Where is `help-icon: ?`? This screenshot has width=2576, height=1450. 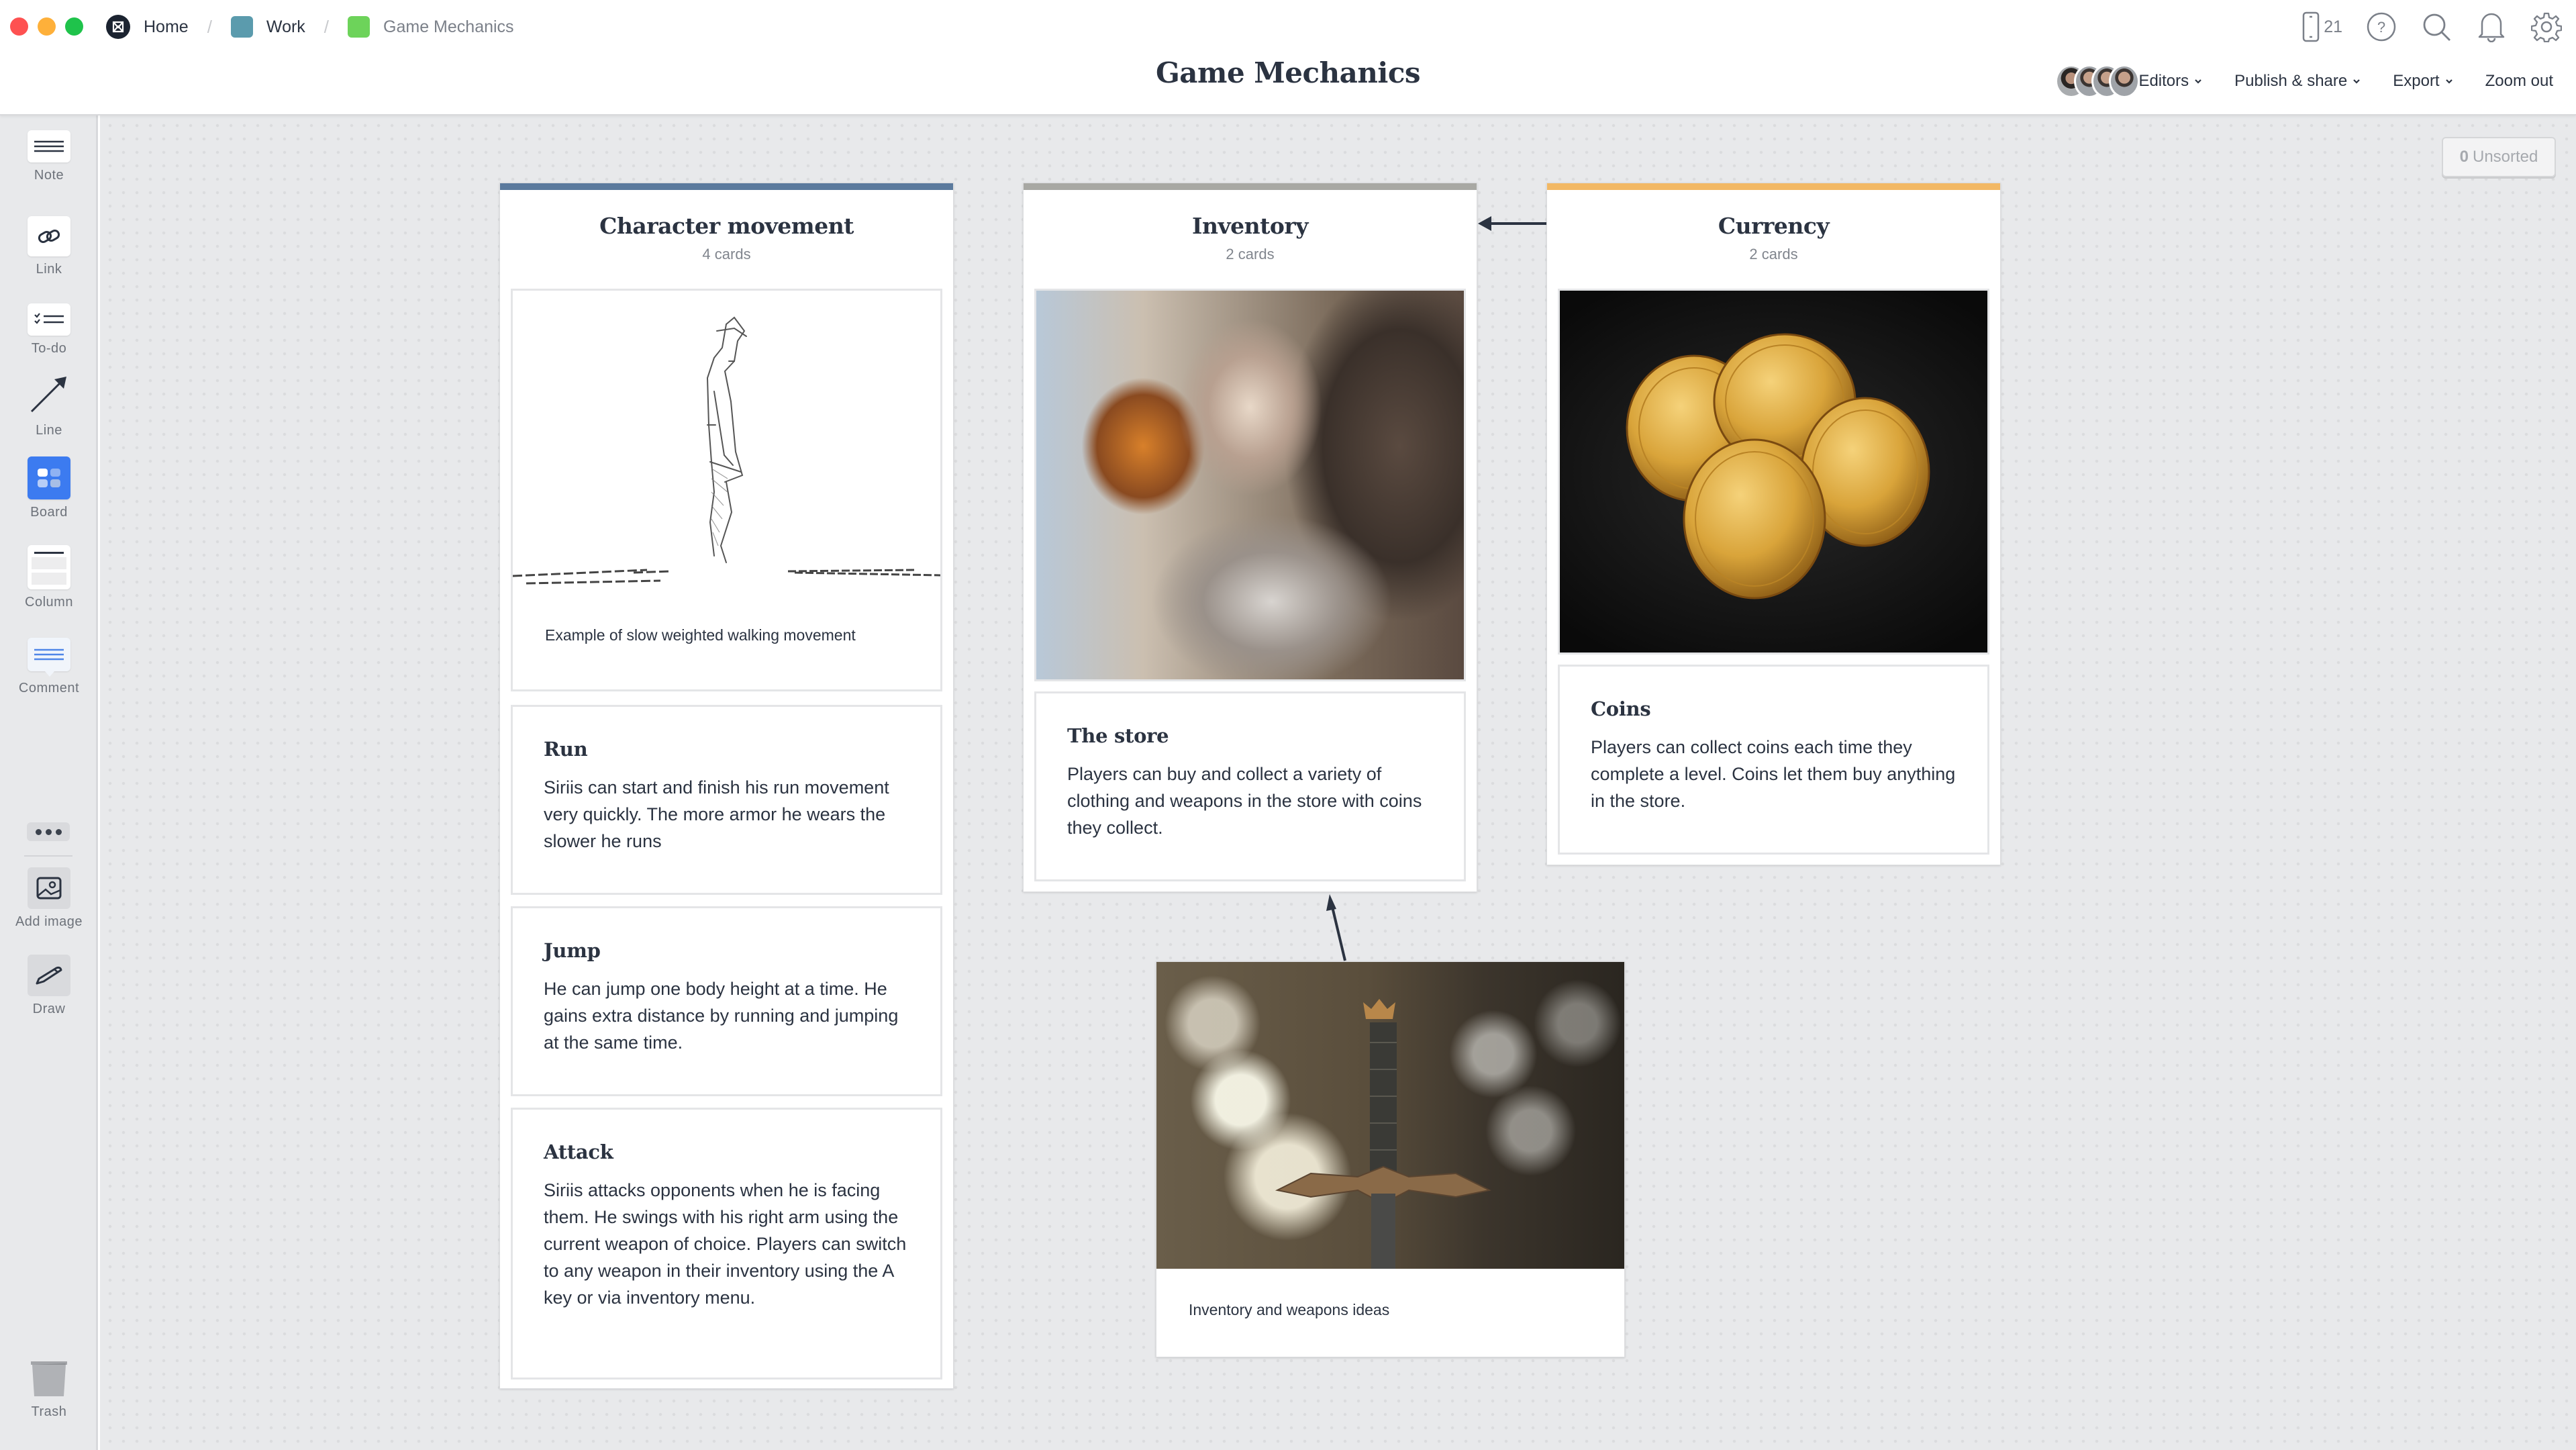 help-icon: ? is located at coordinates (2381, 27).